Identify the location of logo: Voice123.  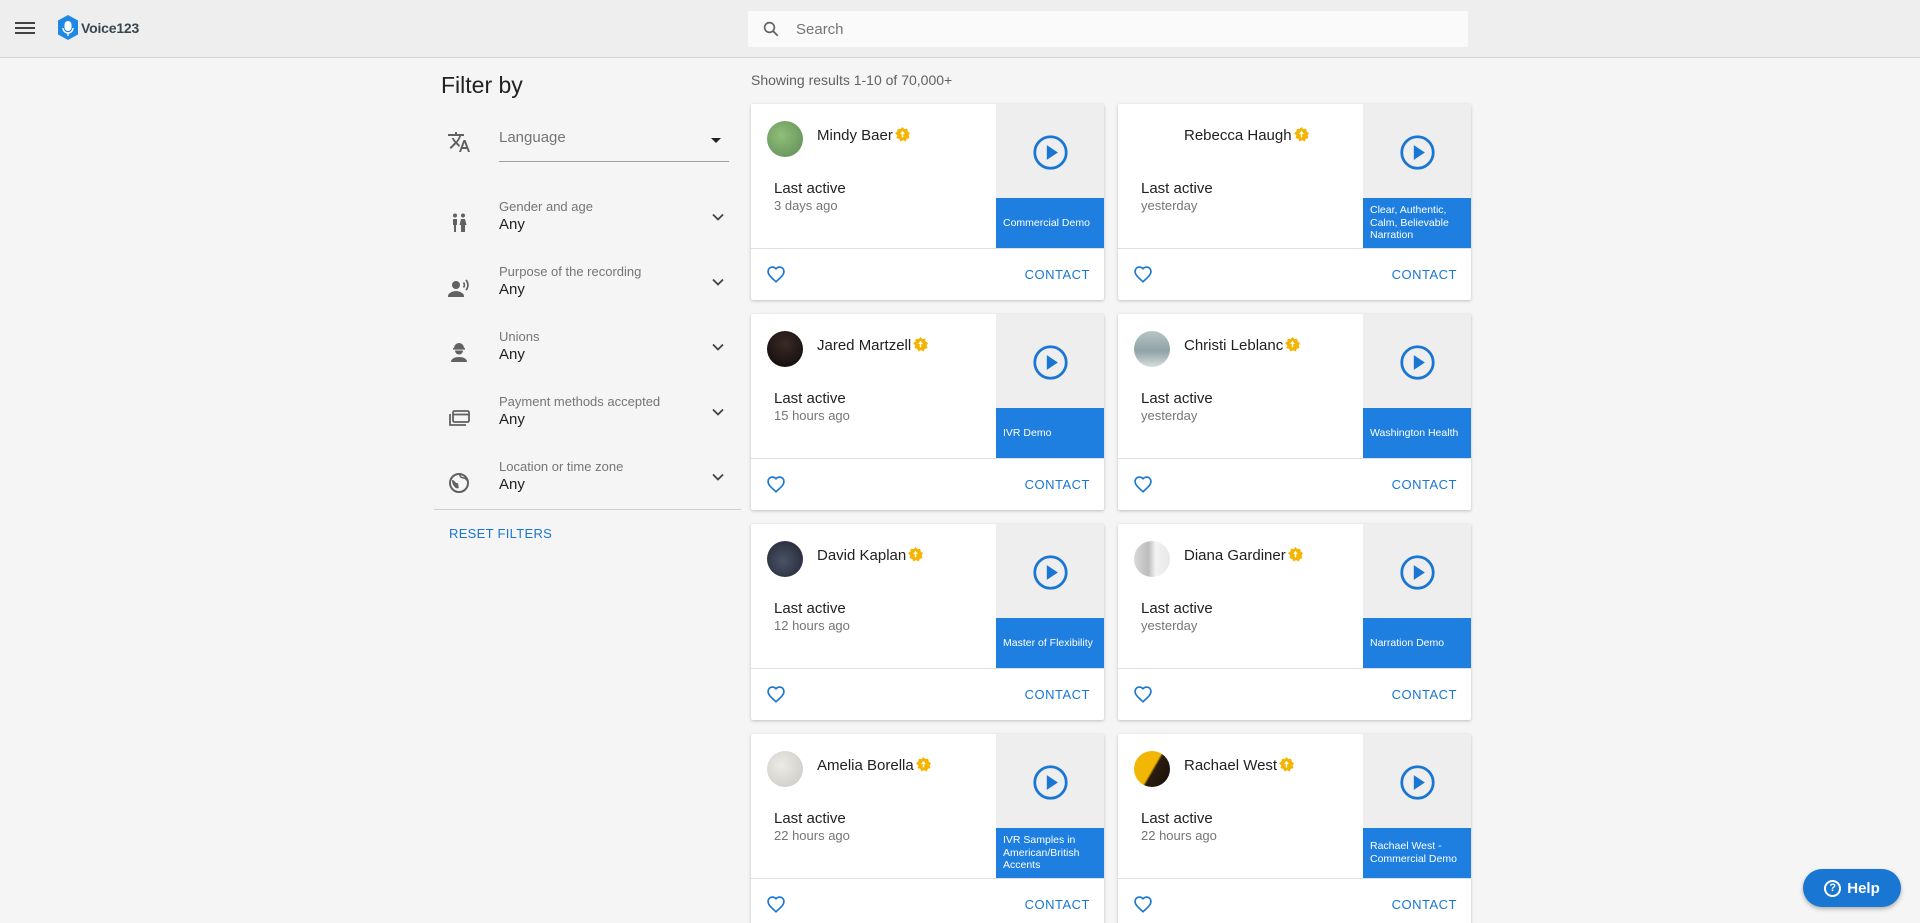
(98, 27).